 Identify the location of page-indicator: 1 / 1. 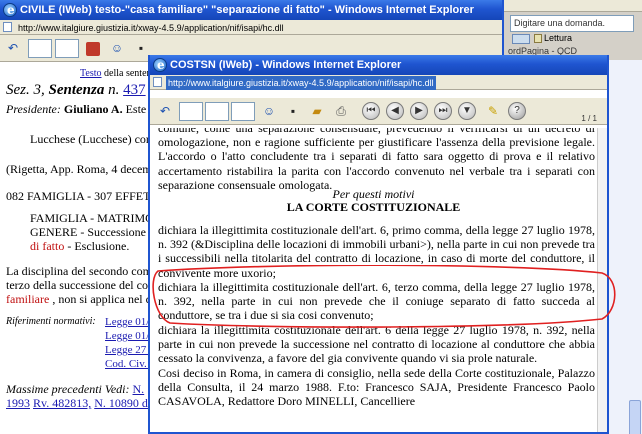
(589, 118).